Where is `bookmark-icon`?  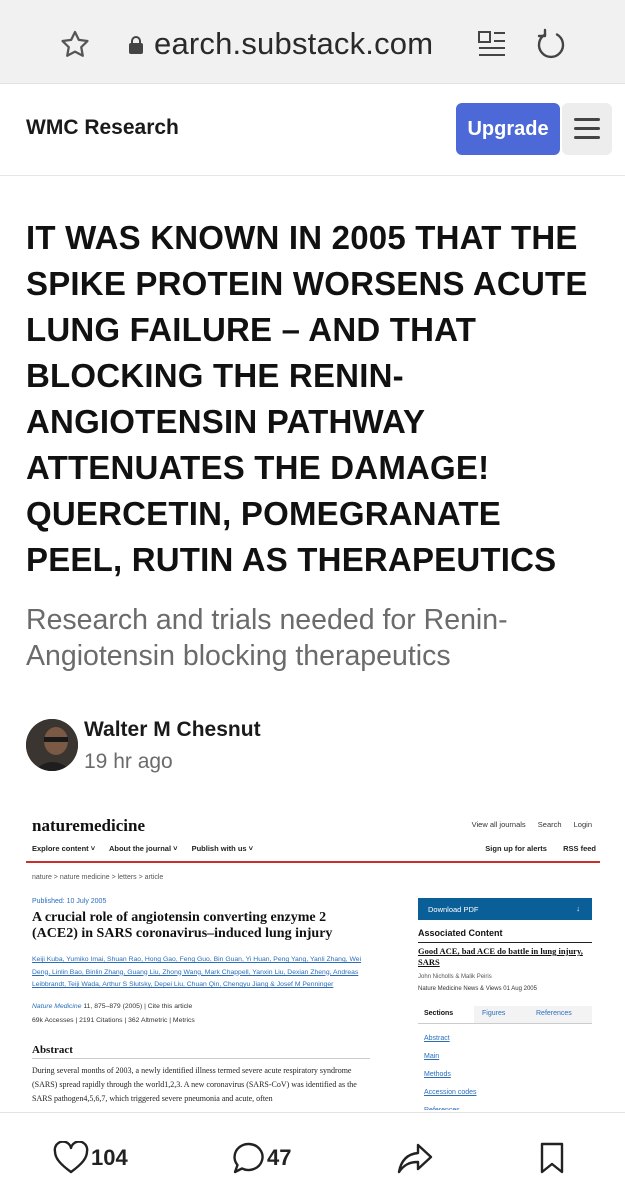
bookmark-icon is located at coordinates (552, 1158).